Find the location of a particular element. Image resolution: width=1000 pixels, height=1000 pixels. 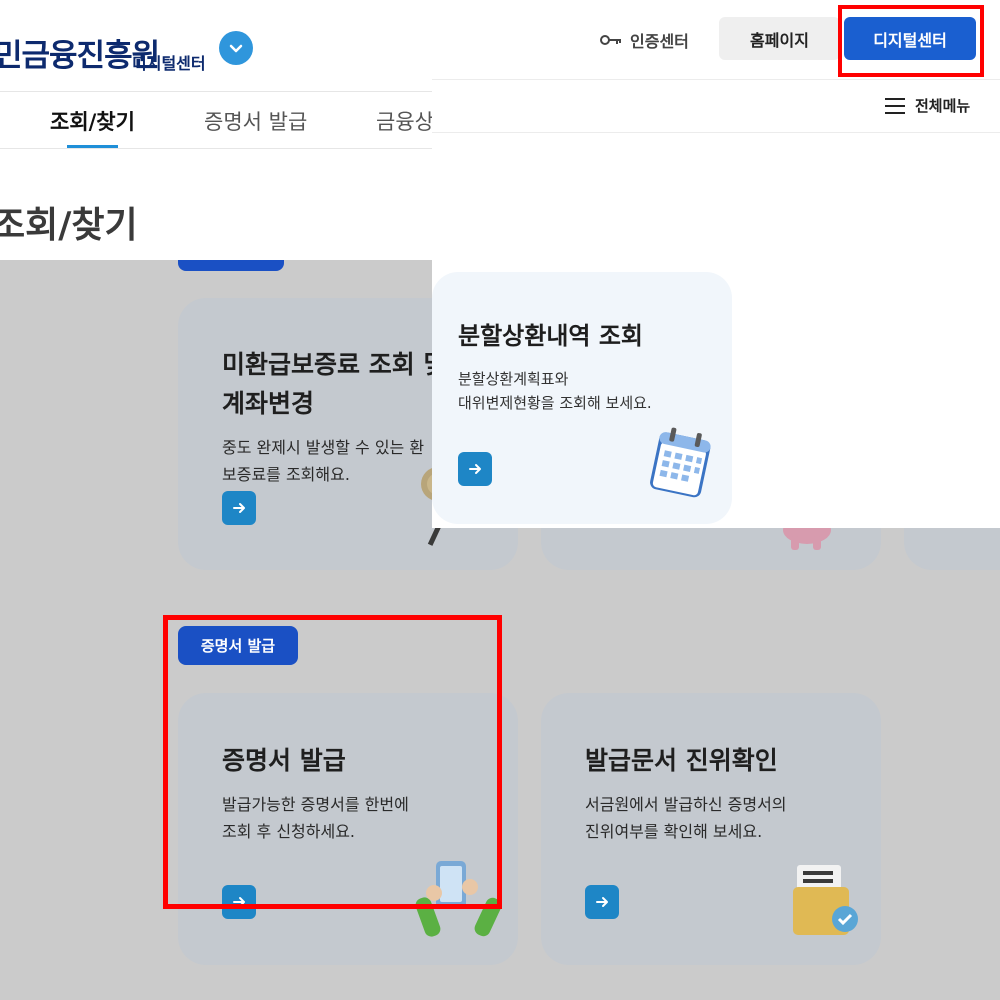

homepage-button: 홈페이지 is located at coordinates (779, 38).